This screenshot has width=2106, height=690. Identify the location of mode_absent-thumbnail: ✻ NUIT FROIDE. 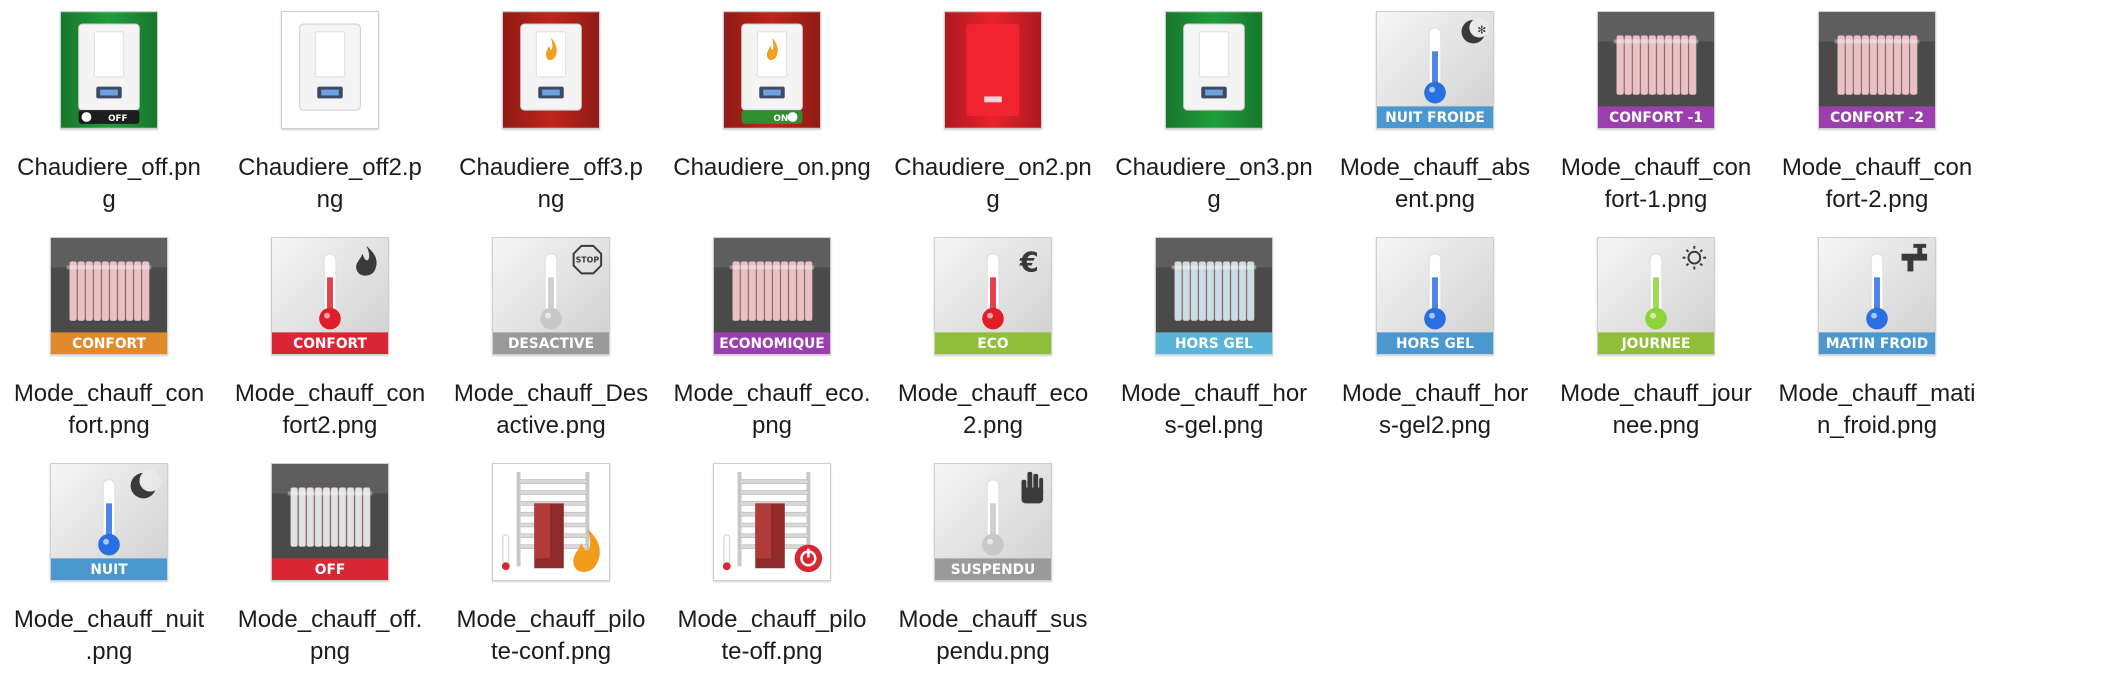
(1435, 70).